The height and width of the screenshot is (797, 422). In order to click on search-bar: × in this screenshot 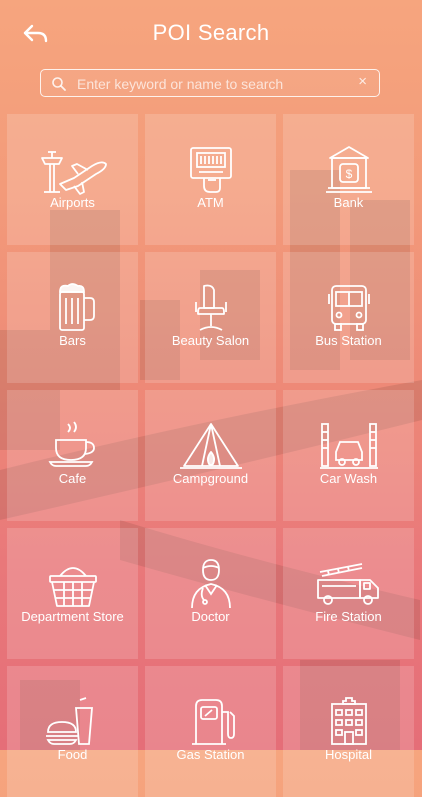, I will do `click(210, 83)`.